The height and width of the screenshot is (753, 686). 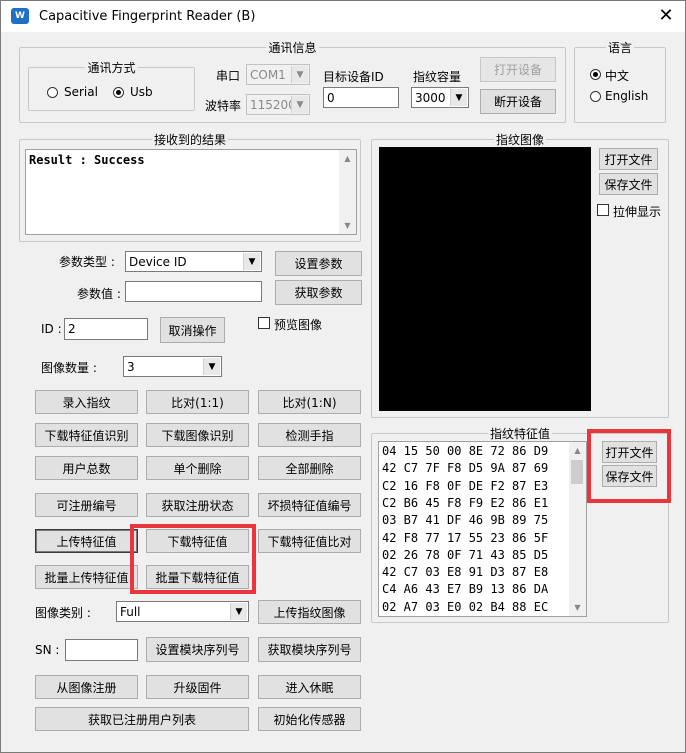 What do you see at coordinates (465, 554) in the screenshot?
I see `feature-line: 02 26 78 0F 71 43 85 D5` at bounding box center [465, 554].